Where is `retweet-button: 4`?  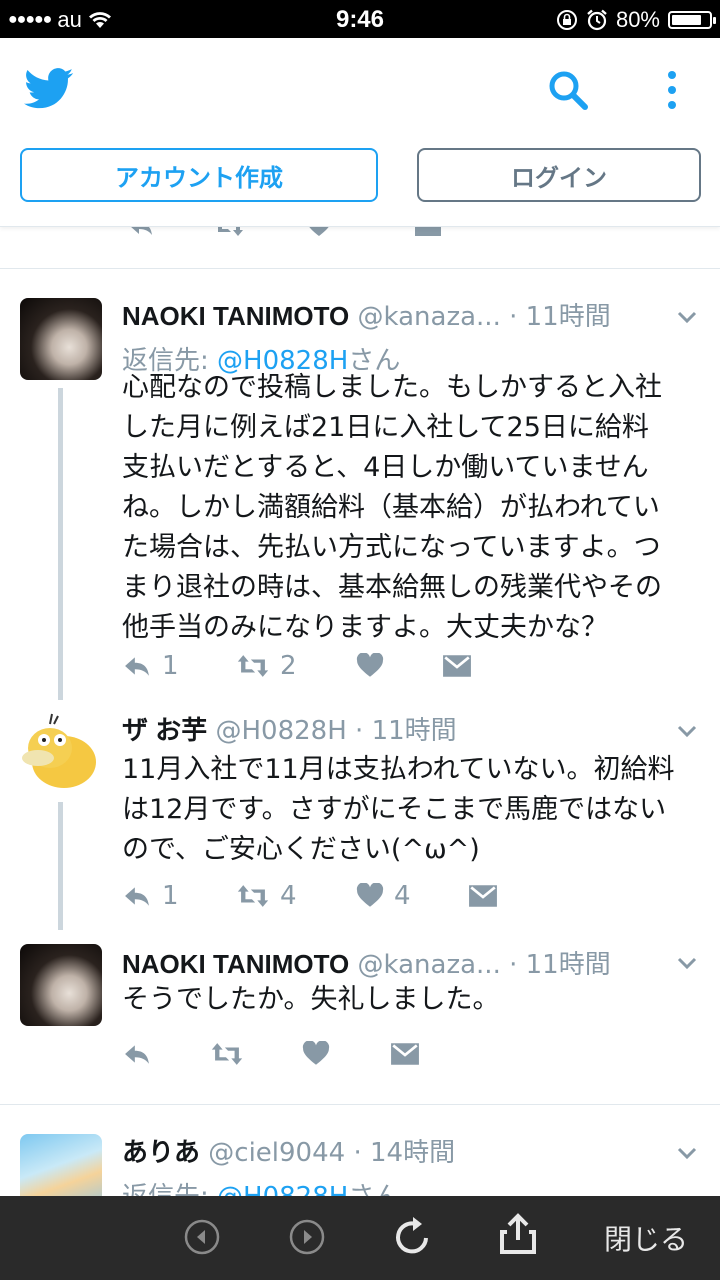
retweet-button: 4 is located at coordinates (266, 896).